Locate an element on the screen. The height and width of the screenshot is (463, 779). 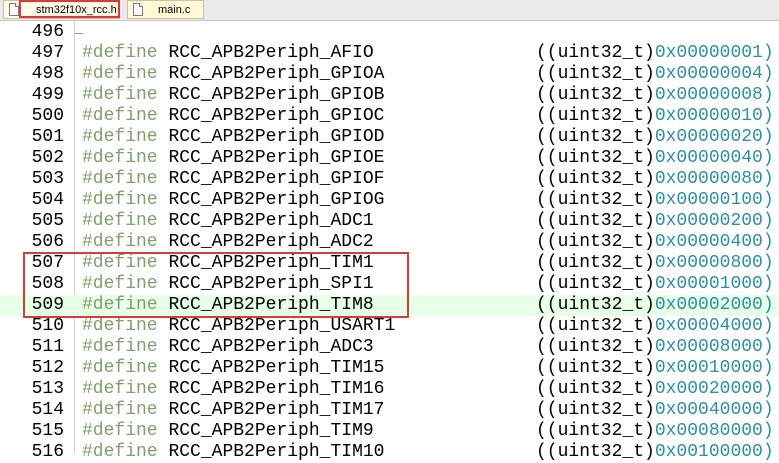
line-number: 513 is located at coordinates (47, 389).